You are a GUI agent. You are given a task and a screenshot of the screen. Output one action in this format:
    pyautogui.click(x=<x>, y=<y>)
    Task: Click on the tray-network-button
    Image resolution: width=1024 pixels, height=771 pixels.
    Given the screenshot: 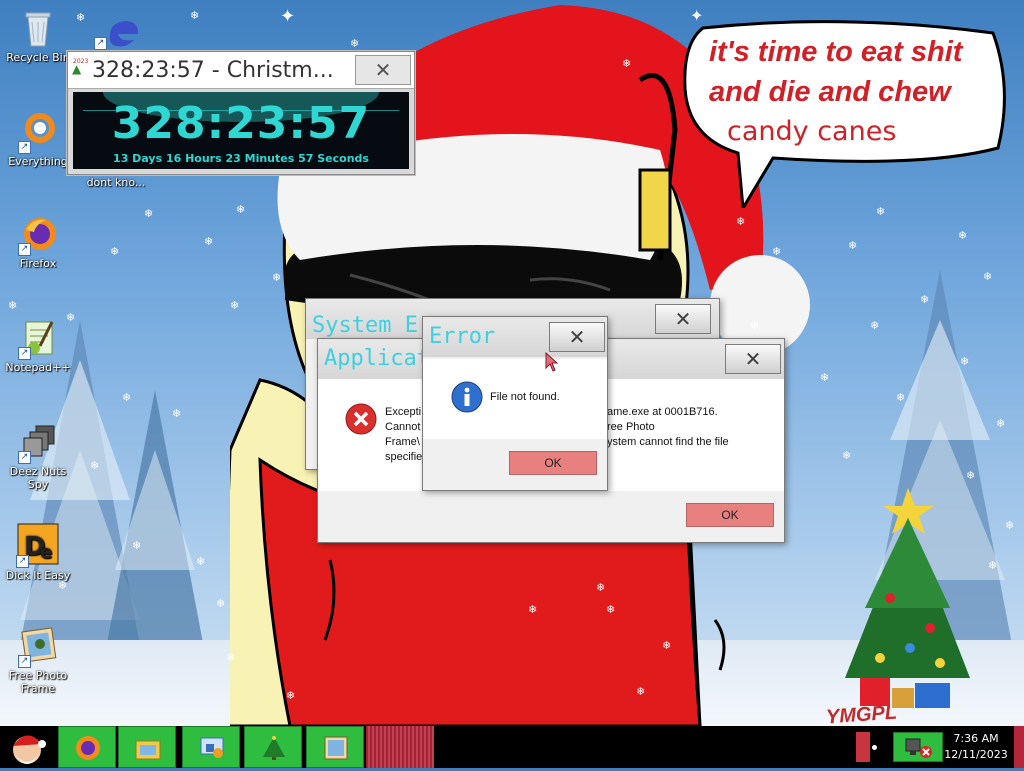 What is the action you would take?
    pyautogui.click(x=918, y=747)
    